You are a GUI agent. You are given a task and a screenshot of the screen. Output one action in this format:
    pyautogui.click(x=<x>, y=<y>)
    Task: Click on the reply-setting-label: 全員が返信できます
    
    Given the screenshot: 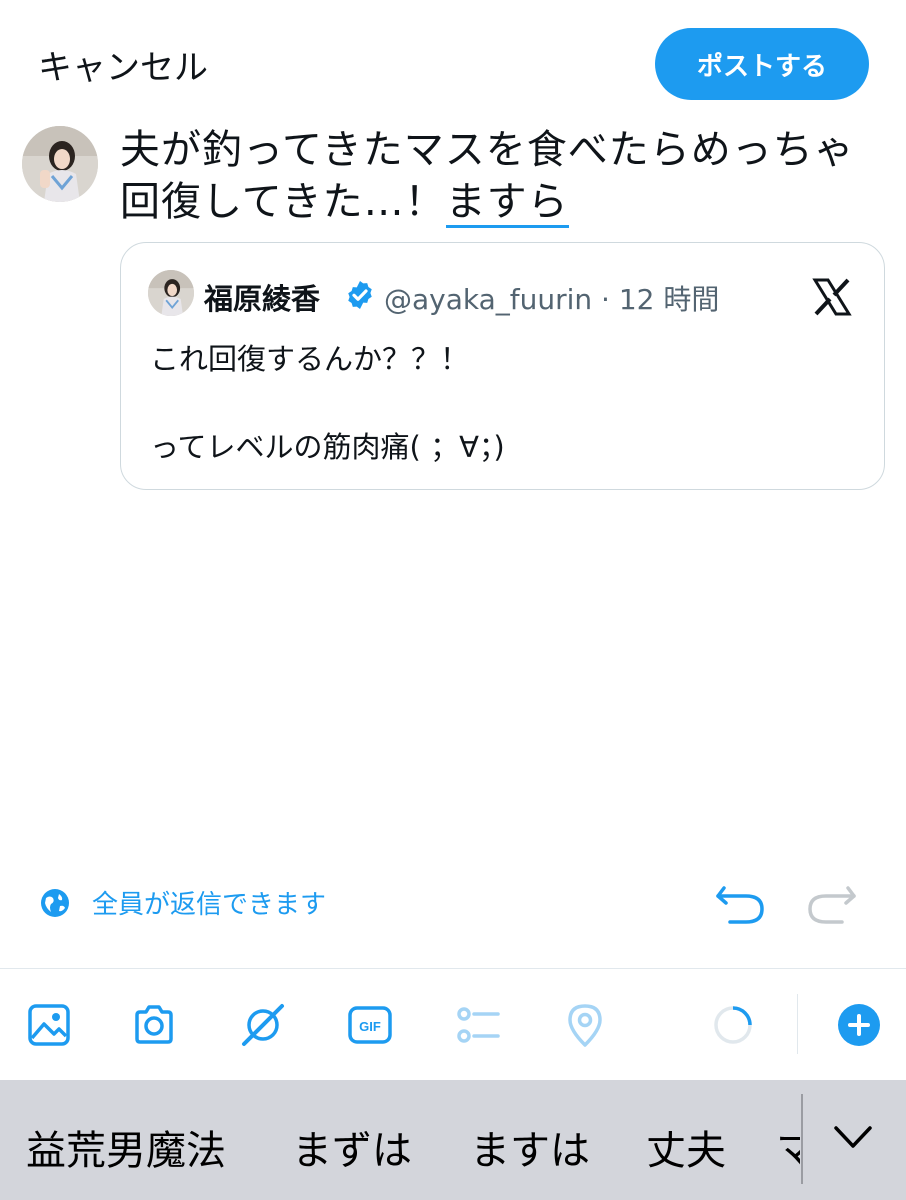 What is the action you would take?
    pyautogui.click(x=209, y=905)
    